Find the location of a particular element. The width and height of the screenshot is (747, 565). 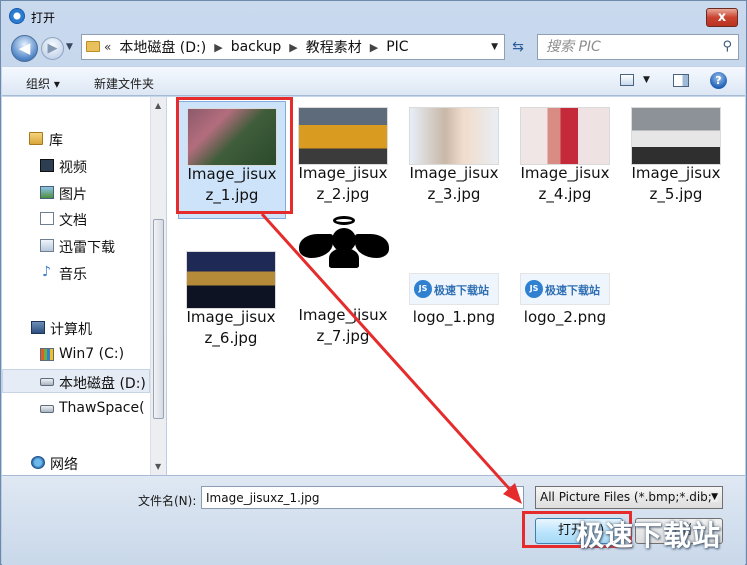

scrollbar-thumb is located at coordinates (158, 319).